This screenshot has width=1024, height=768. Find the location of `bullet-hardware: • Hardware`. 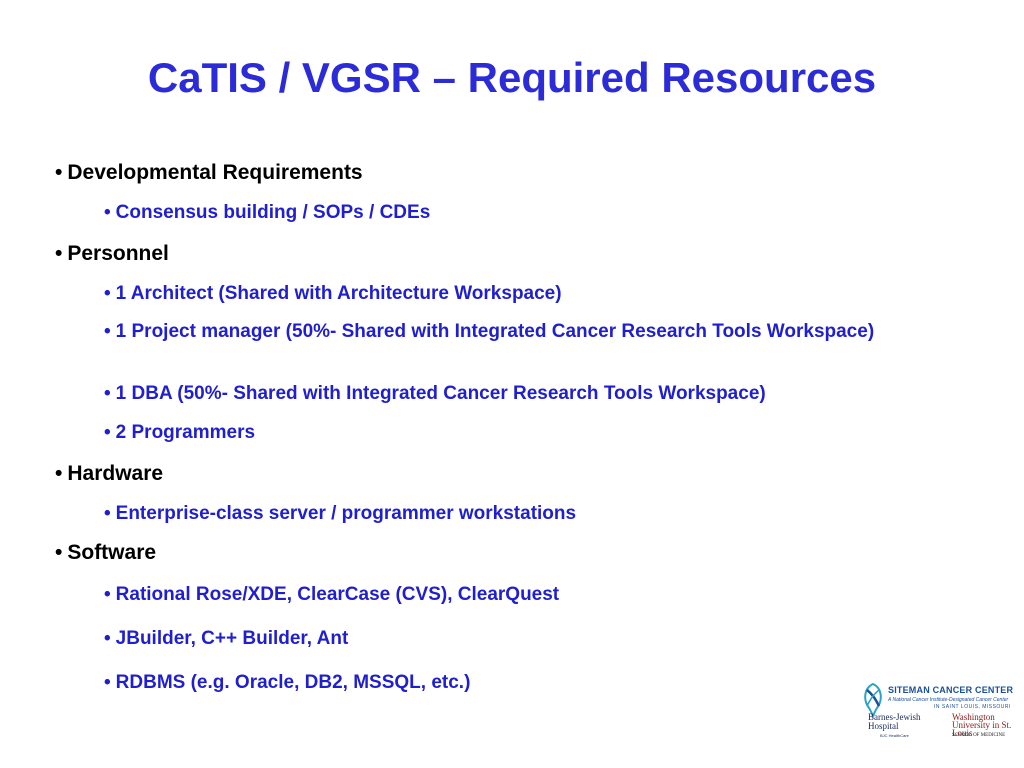

bullet-hardware: • Hardware is located at coordinates (109, 474).